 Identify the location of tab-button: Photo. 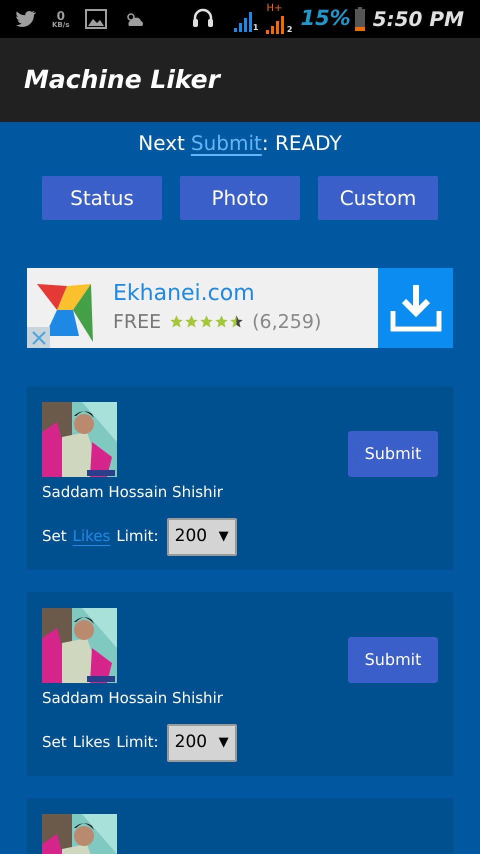
(240, 198).